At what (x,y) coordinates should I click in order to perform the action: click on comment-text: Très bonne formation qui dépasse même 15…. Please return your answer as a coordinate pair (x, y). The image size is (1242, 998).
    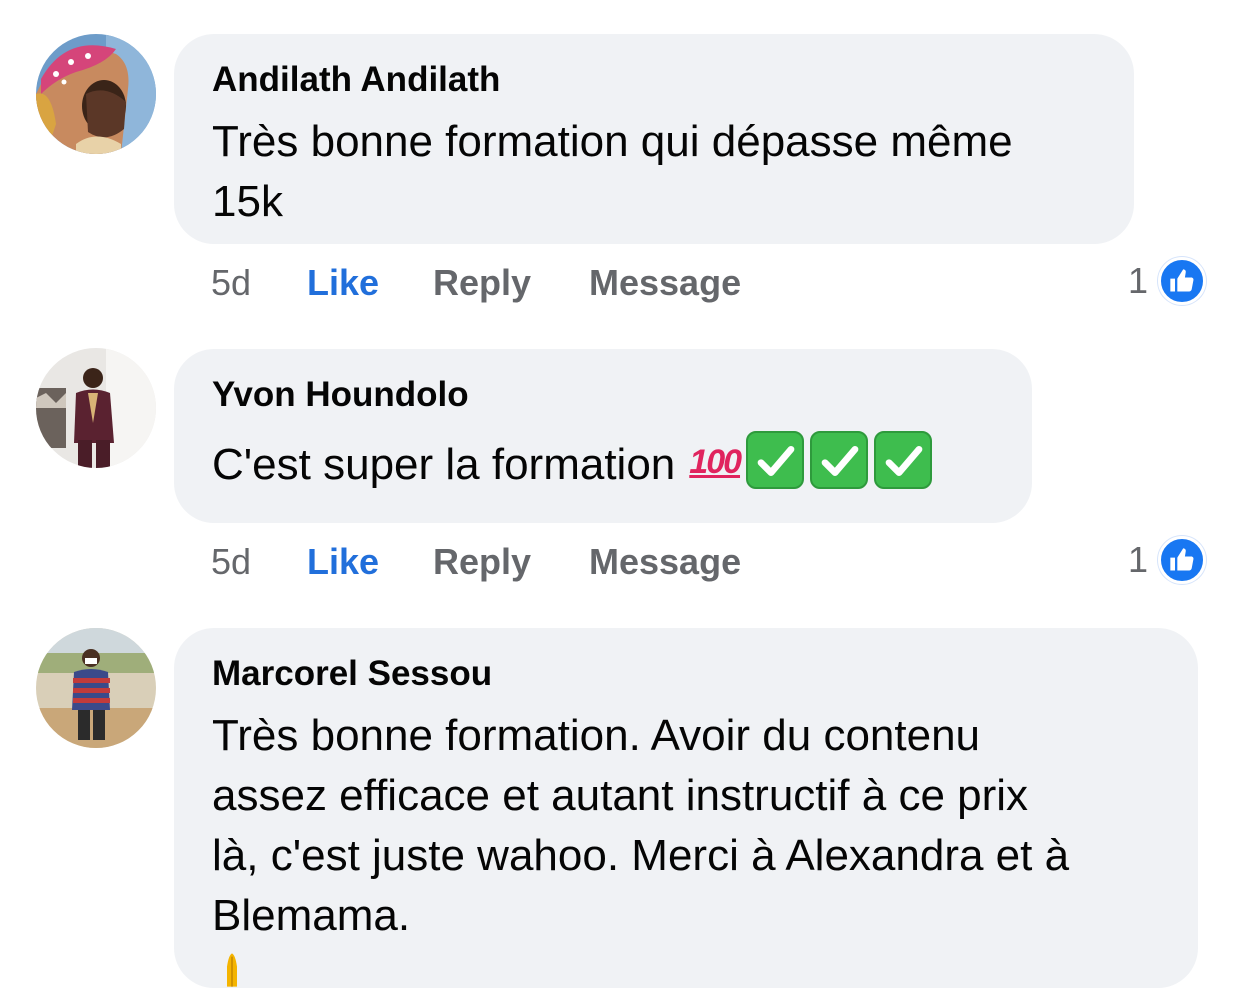
    Looking at the image, I should click on (612, 171).